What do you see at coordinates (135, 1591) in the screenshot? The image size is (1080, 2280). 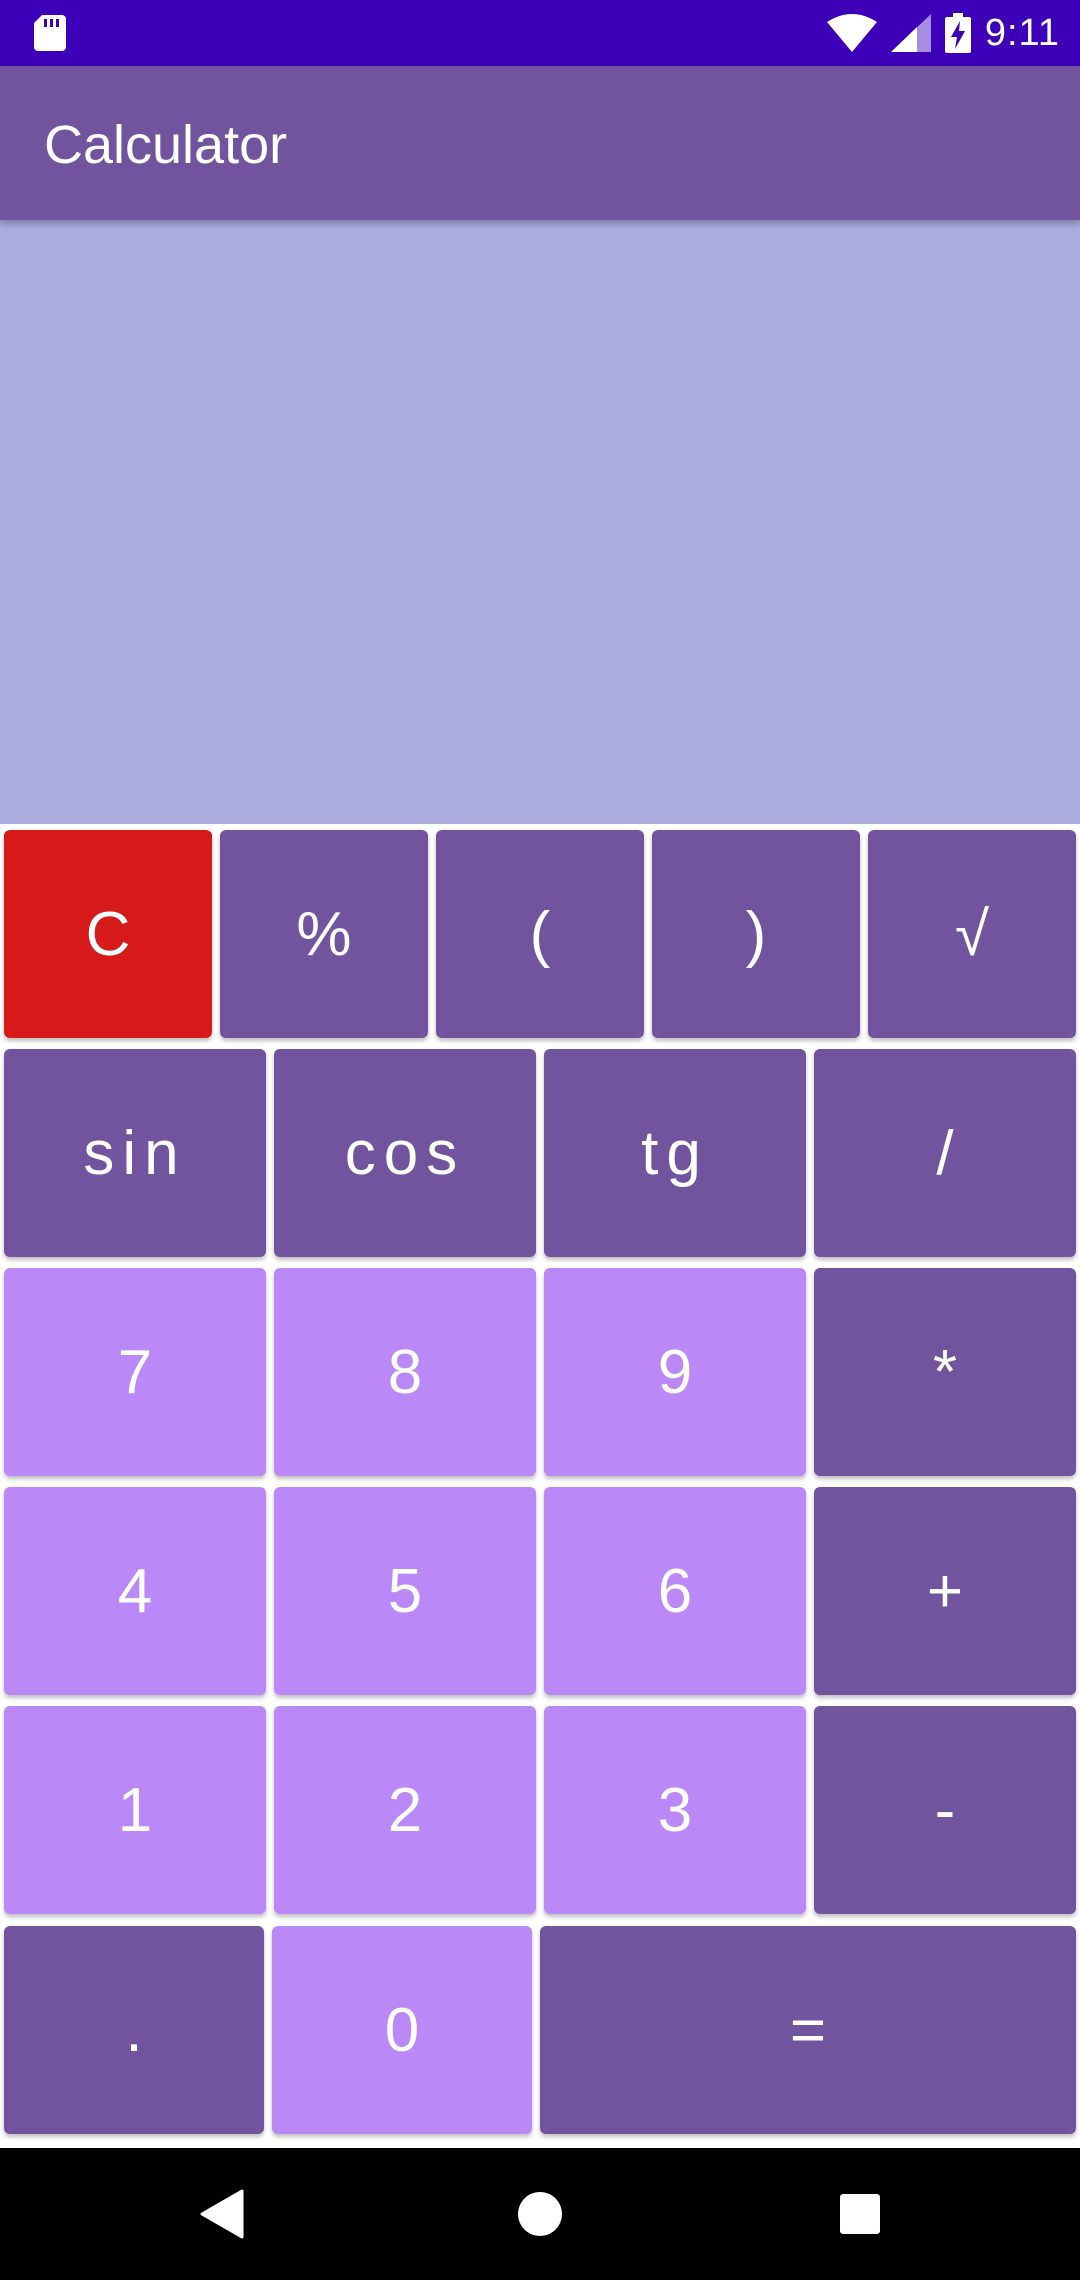 I see `digit-4-button: 4` at bounding box center [135, 1591].